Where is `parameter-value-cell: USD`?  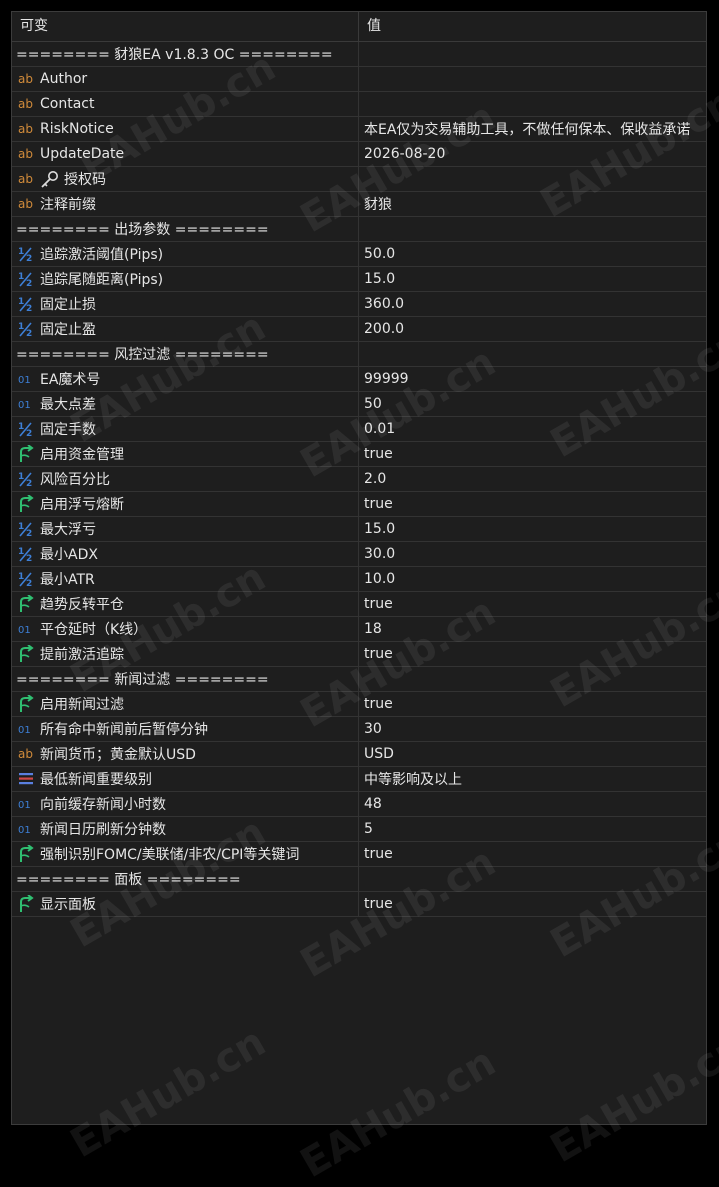 parameter-value-cell: USD is located at coordinates (532, 754).